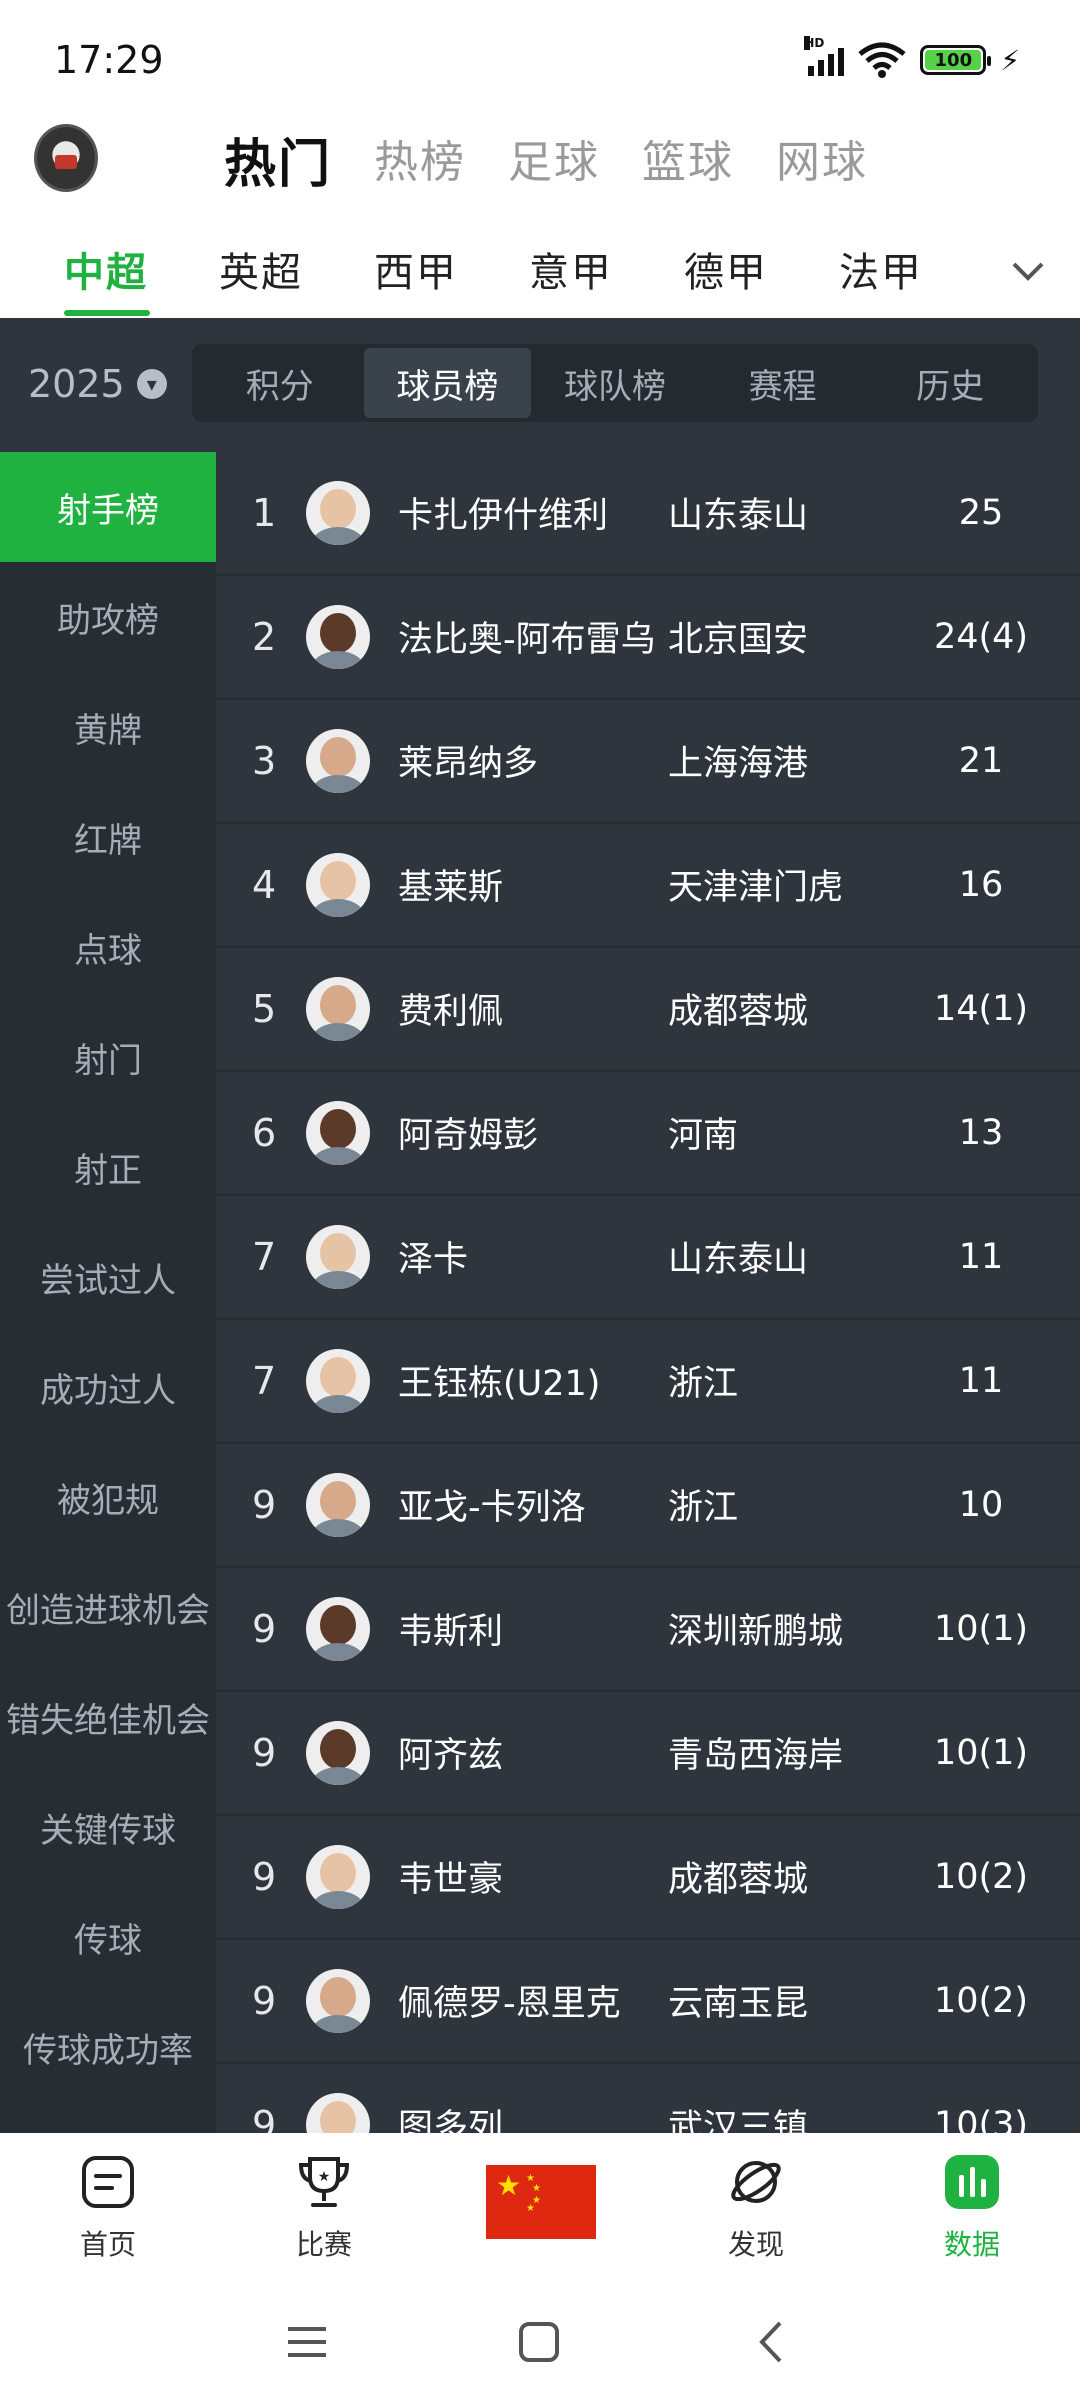 The width and height of the screenshot is (1080, 2400). What do you see at coordinates (108, 1607) in the screenshot?
I see `sidebar-item-chances-created: 创造进球机会` at bounding box center [108, 1607].